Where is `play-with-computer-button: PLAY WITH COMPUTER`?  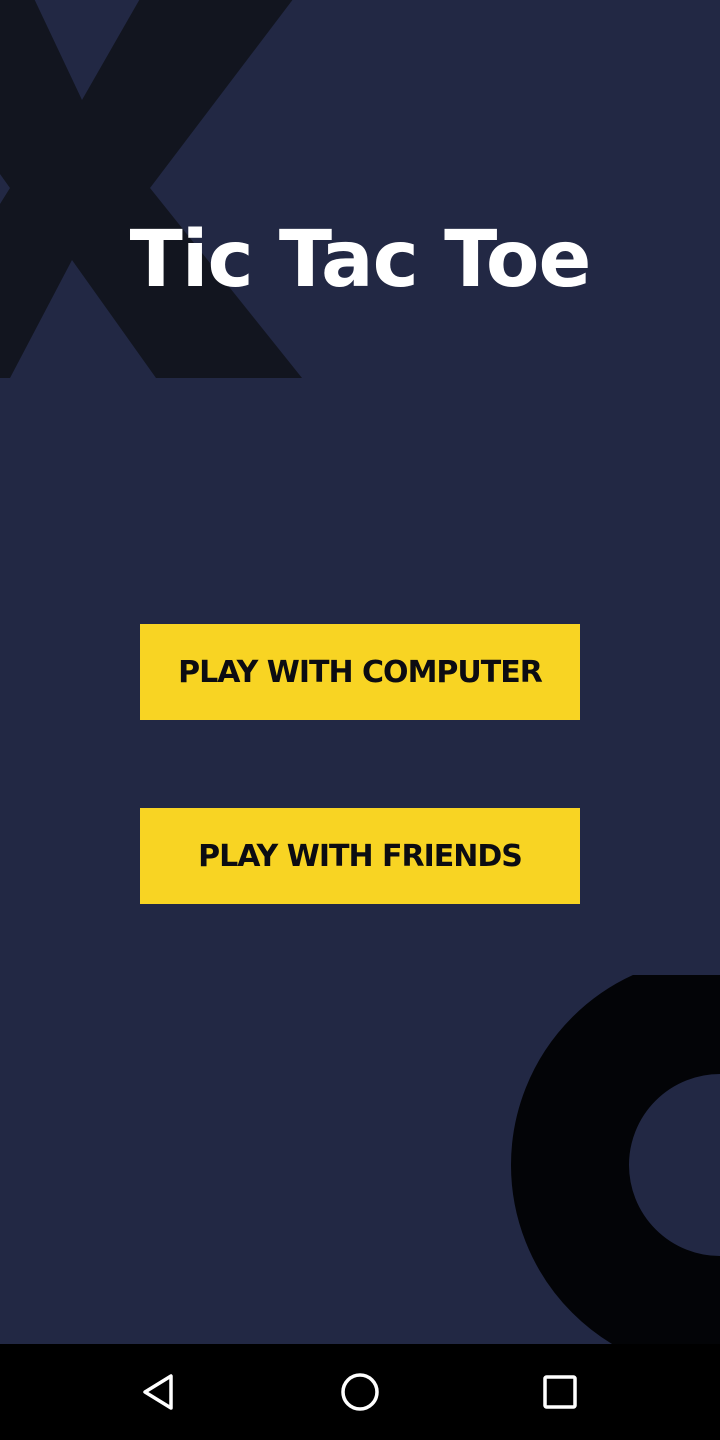
play-with-computer-button: PLAY WITH COMPUTER is located at coordinates (360, 672).